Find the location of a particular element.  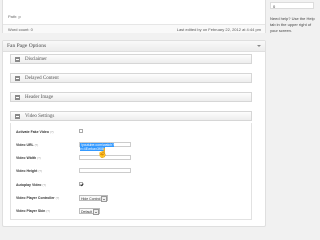

section-header-image: Header Image is located at coordinates (131, 97).